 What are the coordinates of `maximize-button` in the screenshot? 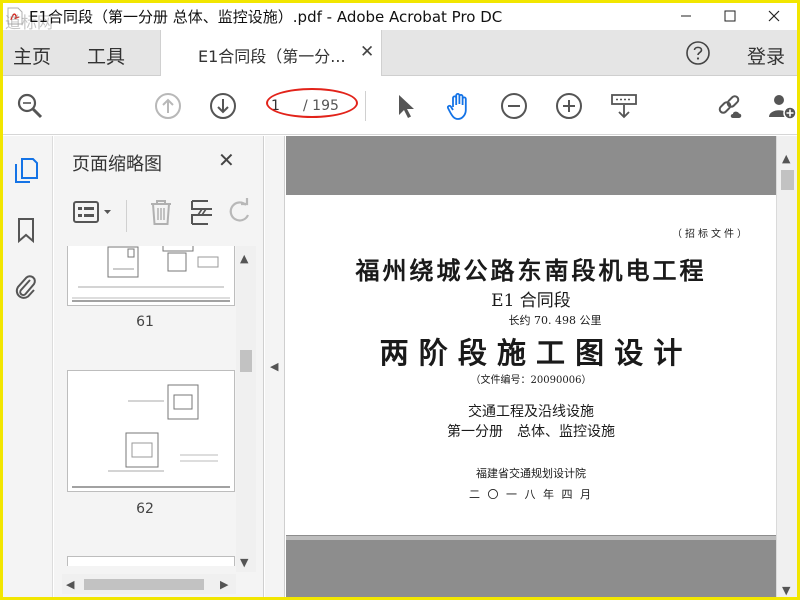 It's located at (730, 16).